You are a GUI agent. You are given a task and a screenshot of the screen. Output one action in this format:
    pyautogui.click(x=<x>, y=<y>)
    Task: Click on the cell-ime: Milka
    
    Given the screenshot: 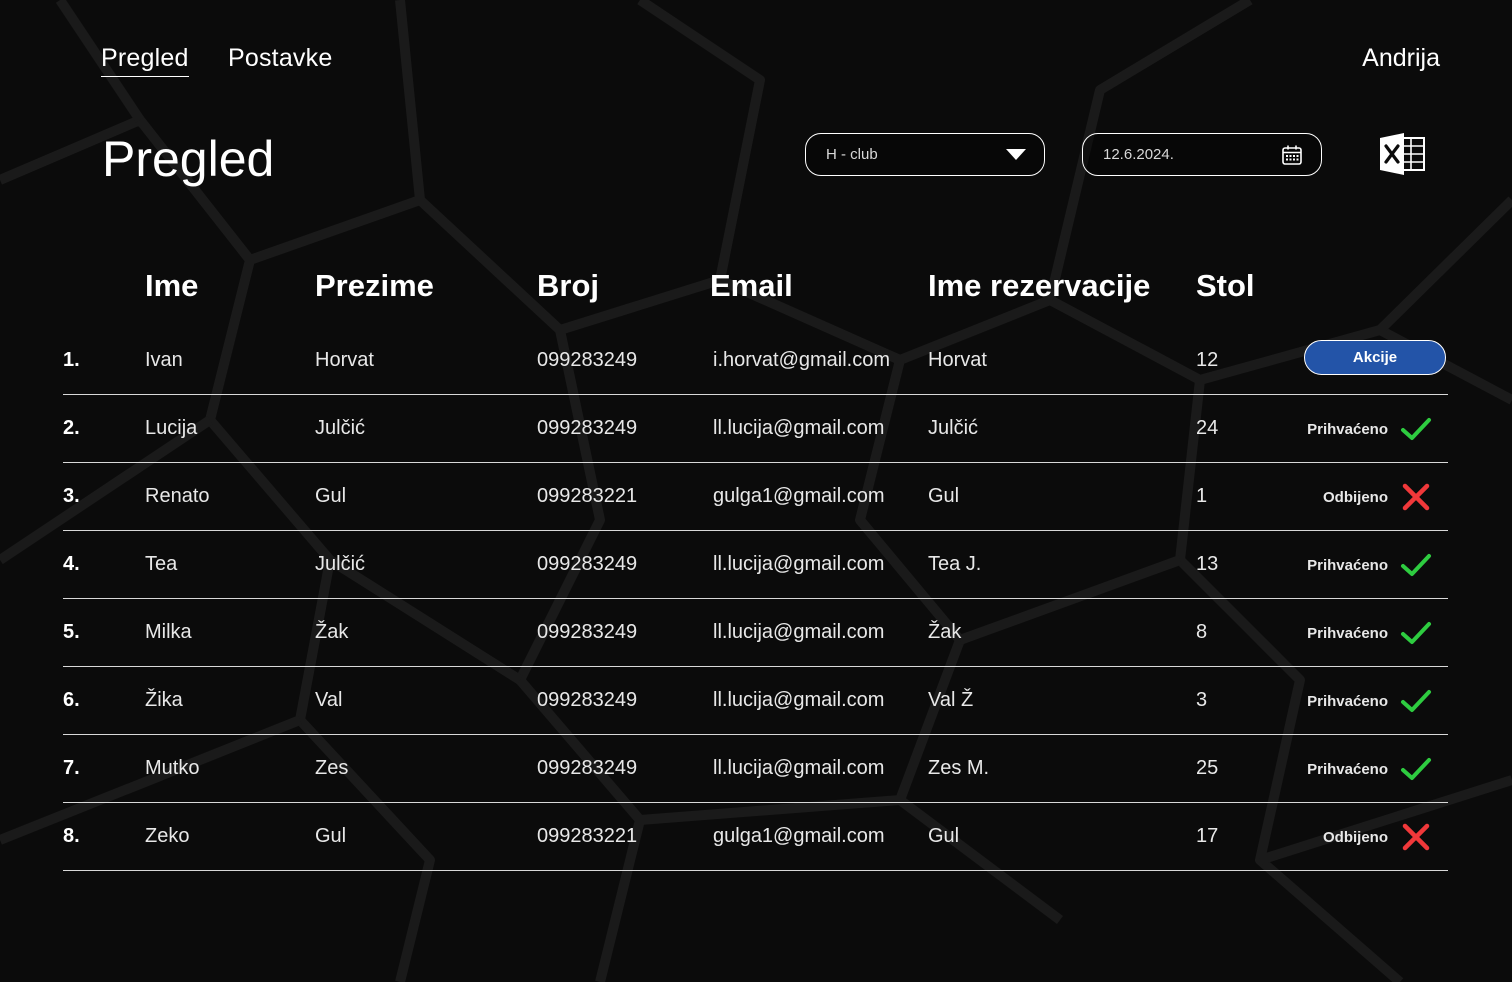 What is the action you would take?
    pyautogui.click(x=168, y=632)
    